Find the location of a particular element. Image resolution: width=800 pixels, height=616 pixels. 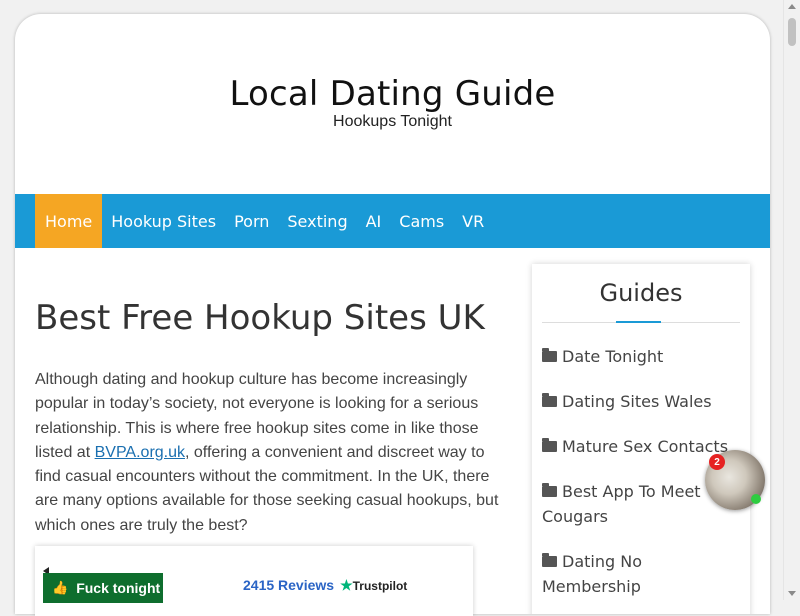

online-status-dot is located at coordinates (756, 499).